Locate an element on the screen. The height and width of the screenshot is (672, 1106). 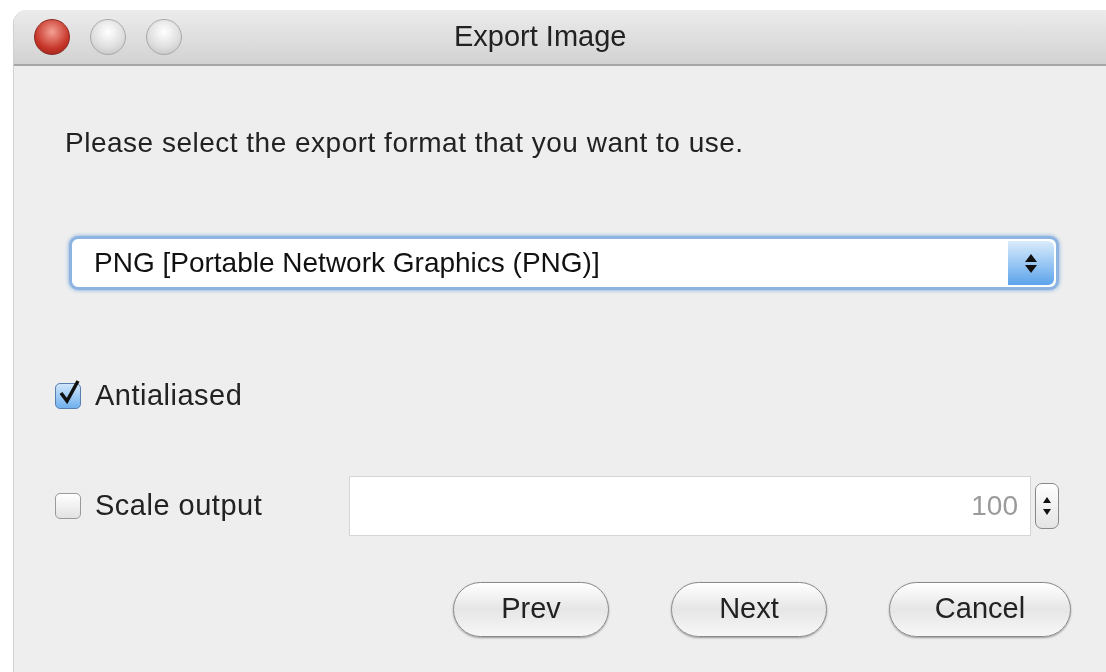
window-title: Export Image is located at coordinates (540, 37).